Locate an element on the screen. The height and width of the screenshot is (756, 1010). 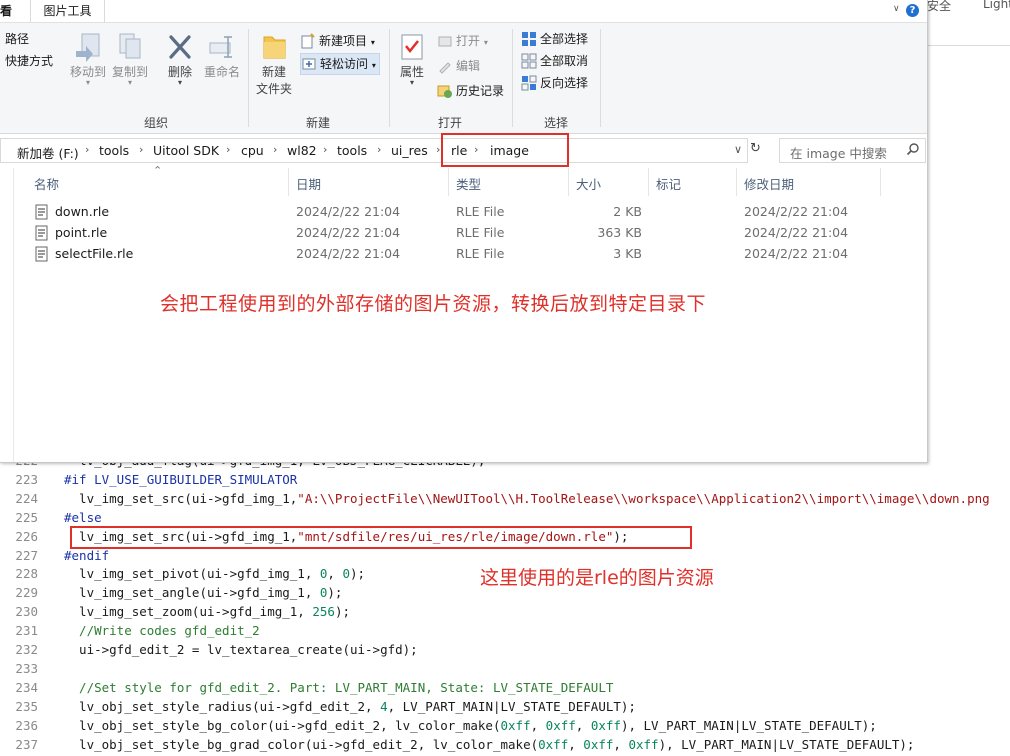
open-label: 打开 is located at coordinates (468, 41).